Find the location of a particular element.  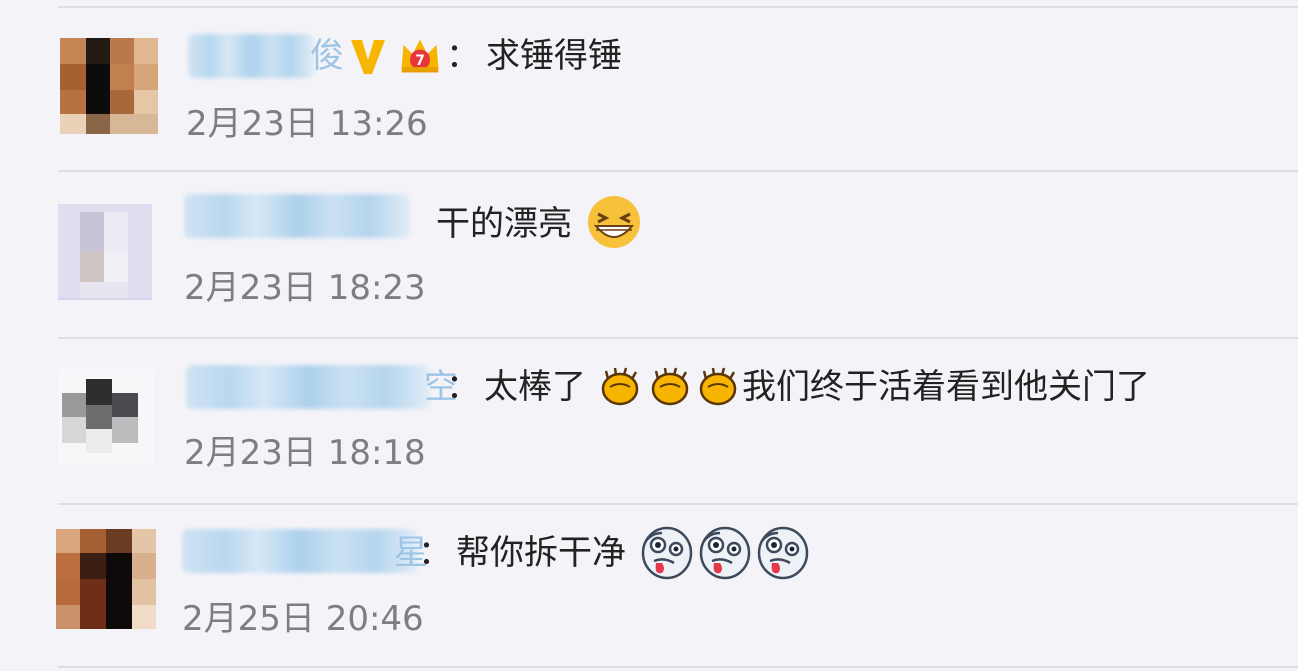

comment-time: 2月25日 20:46 is located at coordinates (303, 619).